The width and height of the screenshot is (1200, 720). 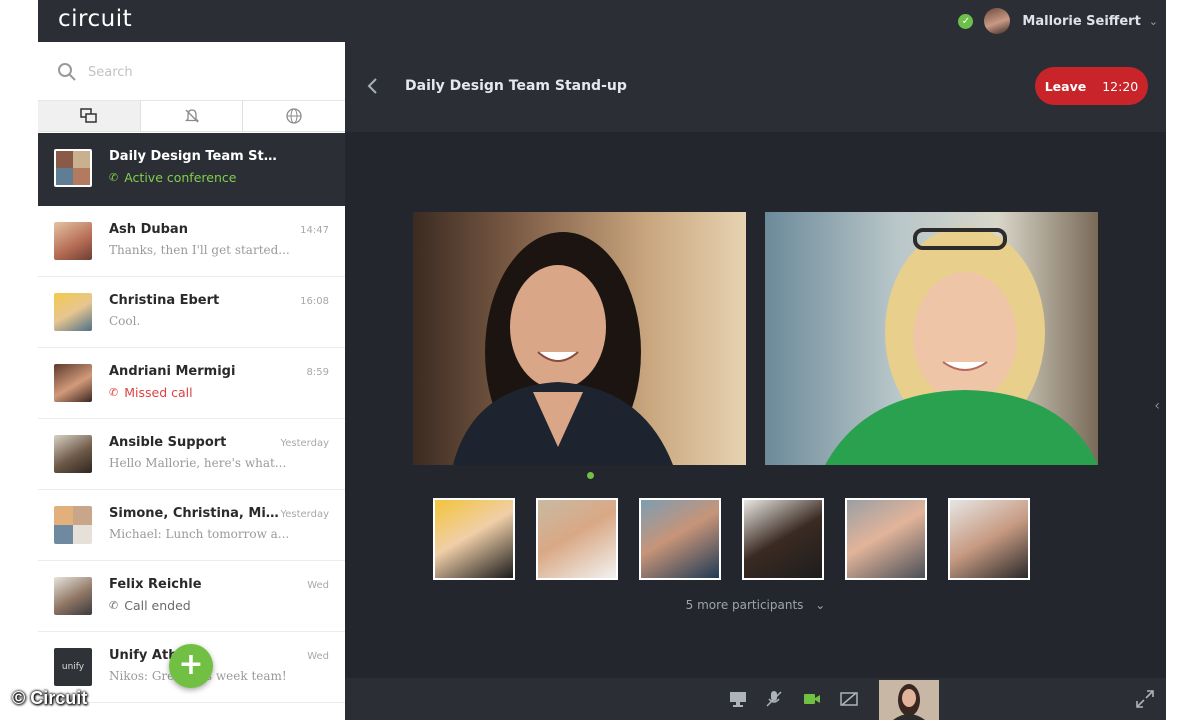 I want to click on tab-muted, so click(x=192, y=116).